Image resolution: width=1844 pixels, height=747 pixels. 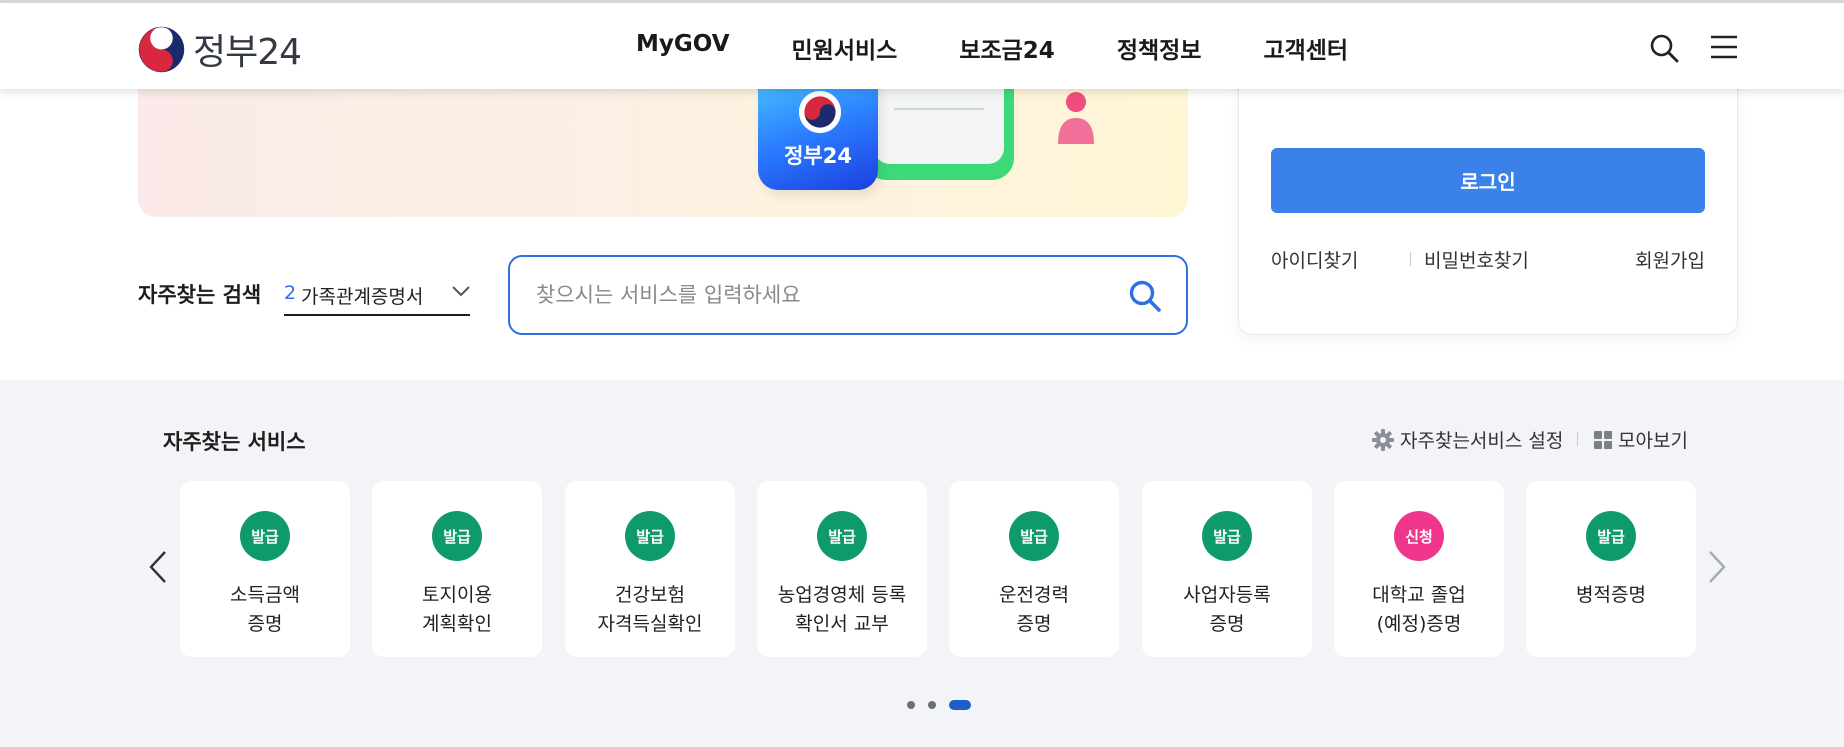 What do you see at coordinates (234, 442) in the screenshot?
I see `frequent-services-title: 자주찾는 서비스` at bounding box center [234, 442].